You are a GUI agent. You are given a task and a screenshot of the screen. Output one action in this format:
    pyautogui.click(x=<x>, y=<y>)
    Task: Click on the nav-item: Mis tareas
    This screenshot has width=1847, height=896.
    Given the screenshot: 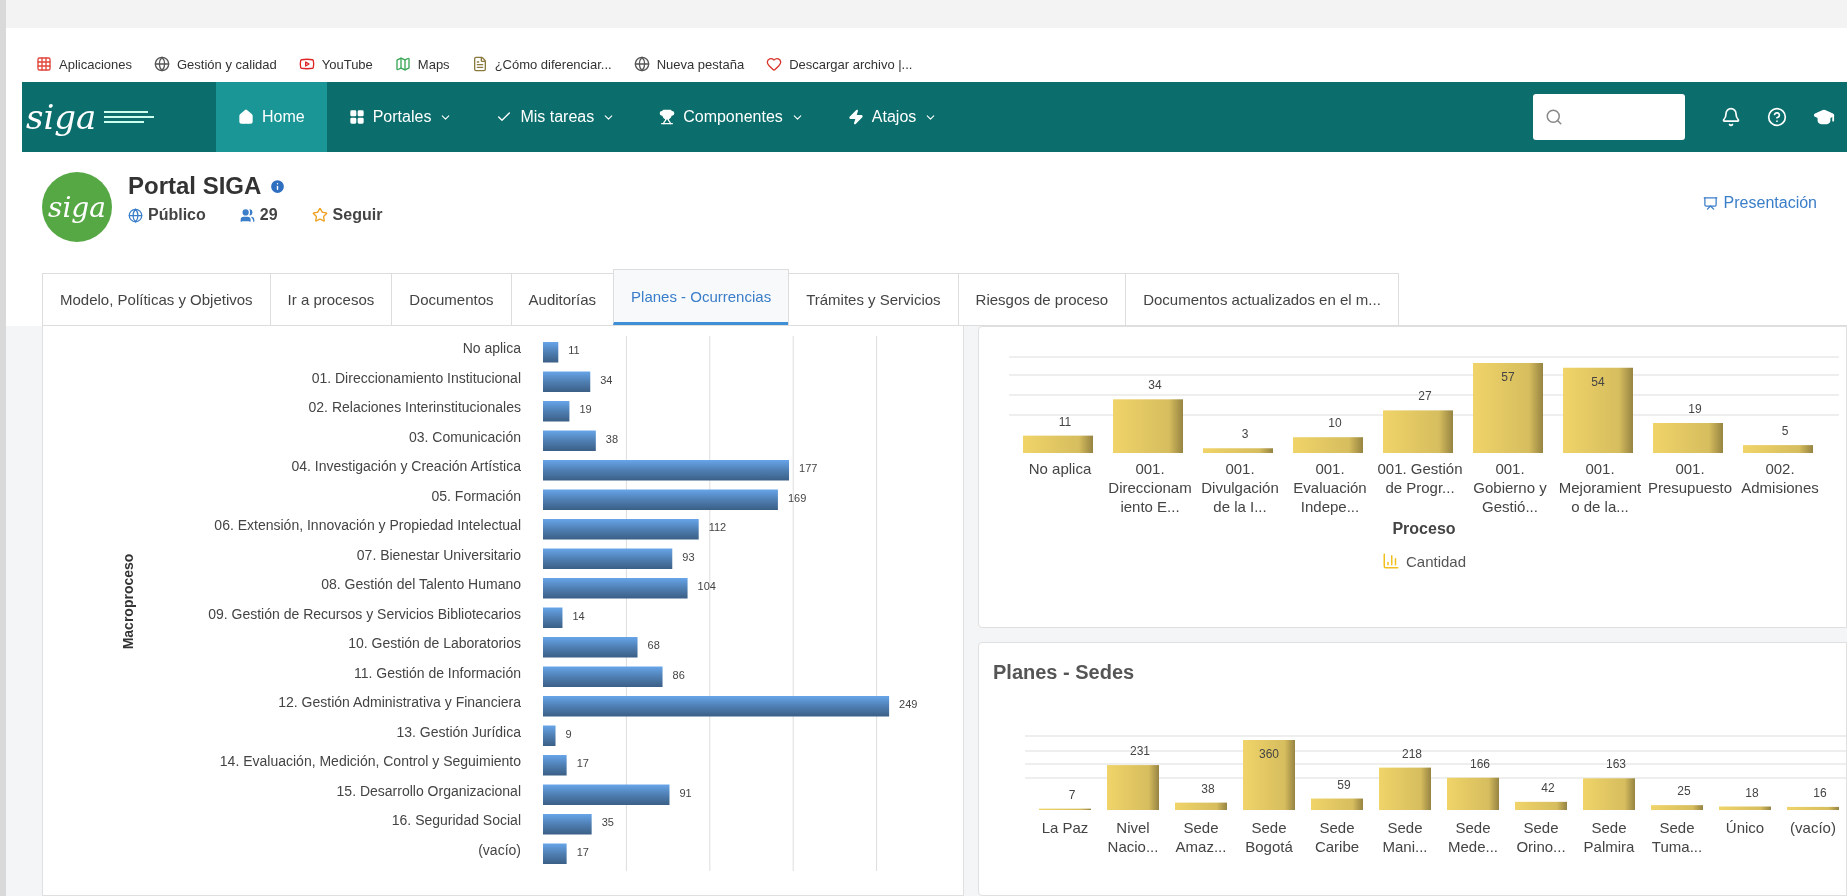 What is the action you would take?
    pyautogui.click(x=556, y=117)
    